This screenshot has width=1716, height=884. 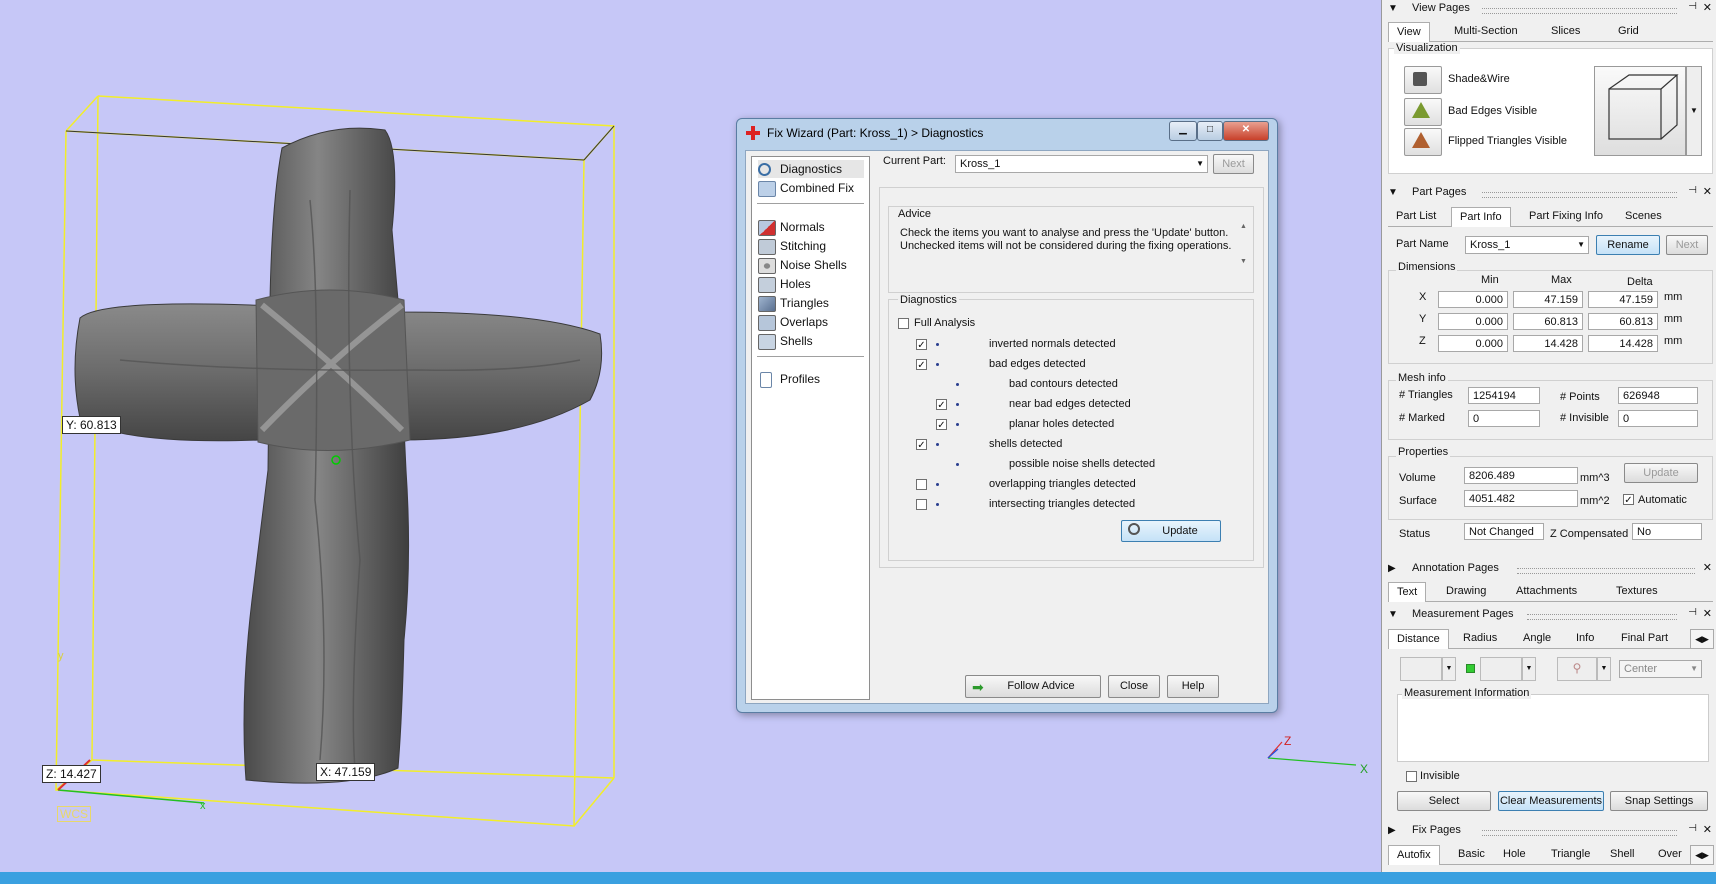 I want to click on holes-icon, so click(x=767, y=285).